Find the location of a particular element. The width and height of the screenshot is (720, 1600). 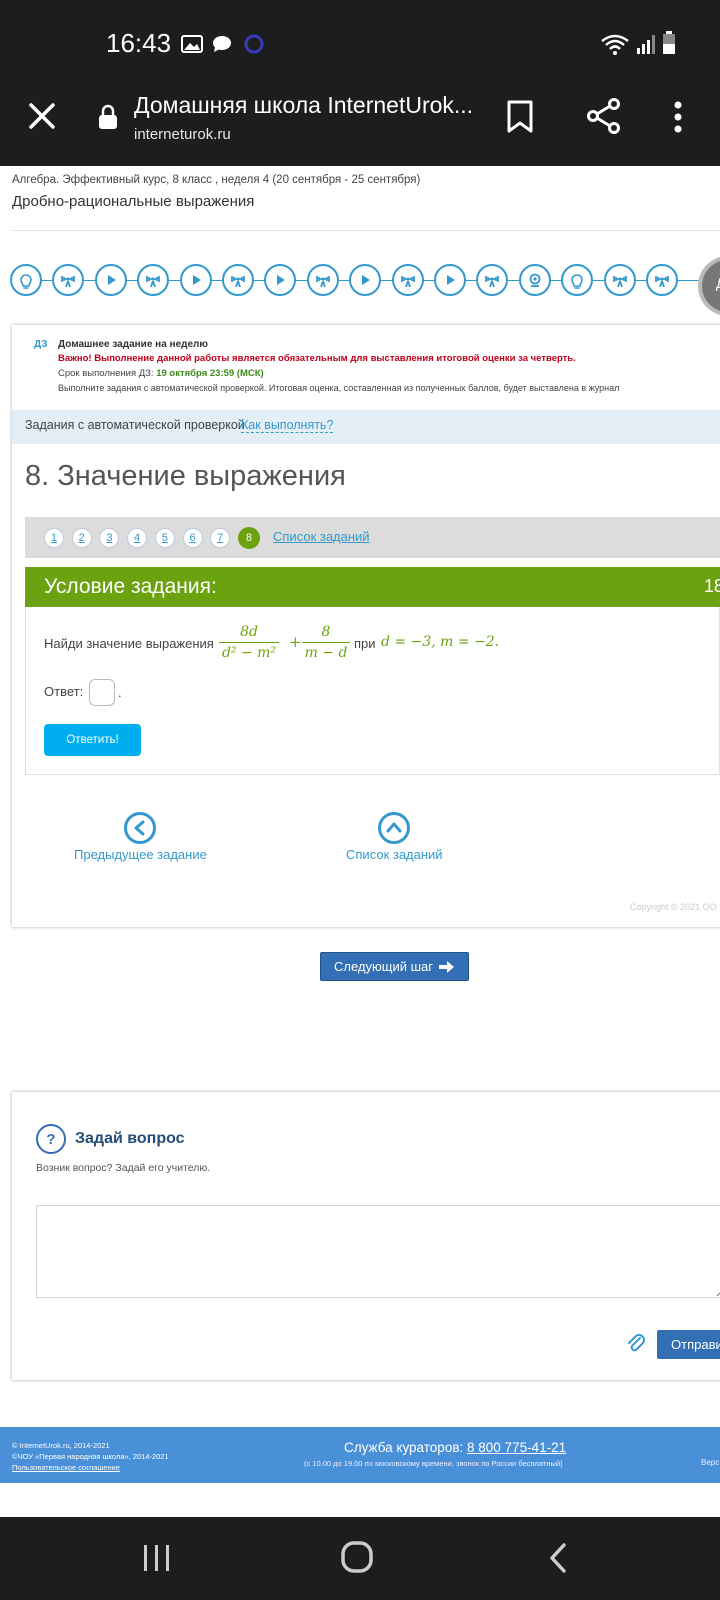

question-textarea is located at coordinates (378, 1251).